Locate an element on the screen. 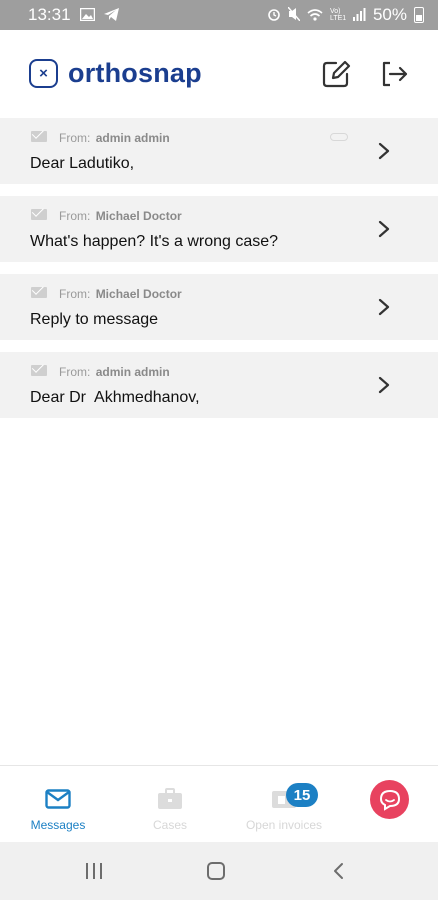 The width and height of the screenshot is (438, 900). alarm-icon is located at coordinates (274, 15).